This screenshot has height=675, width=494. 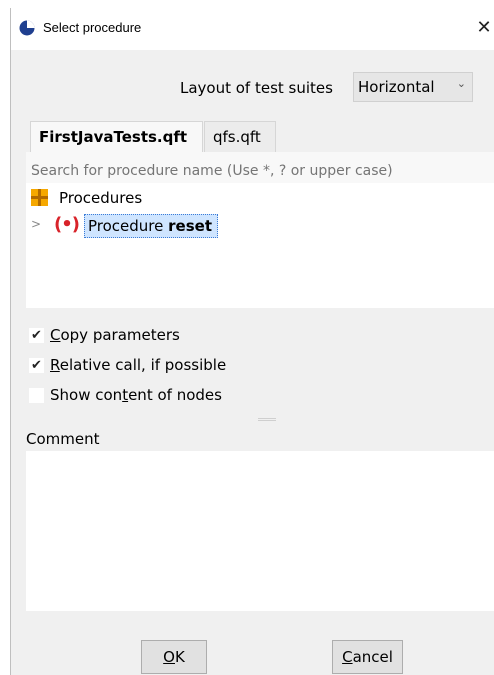 I want to click on tab-qfs: qfs.qft, so click(x=240, y=136).